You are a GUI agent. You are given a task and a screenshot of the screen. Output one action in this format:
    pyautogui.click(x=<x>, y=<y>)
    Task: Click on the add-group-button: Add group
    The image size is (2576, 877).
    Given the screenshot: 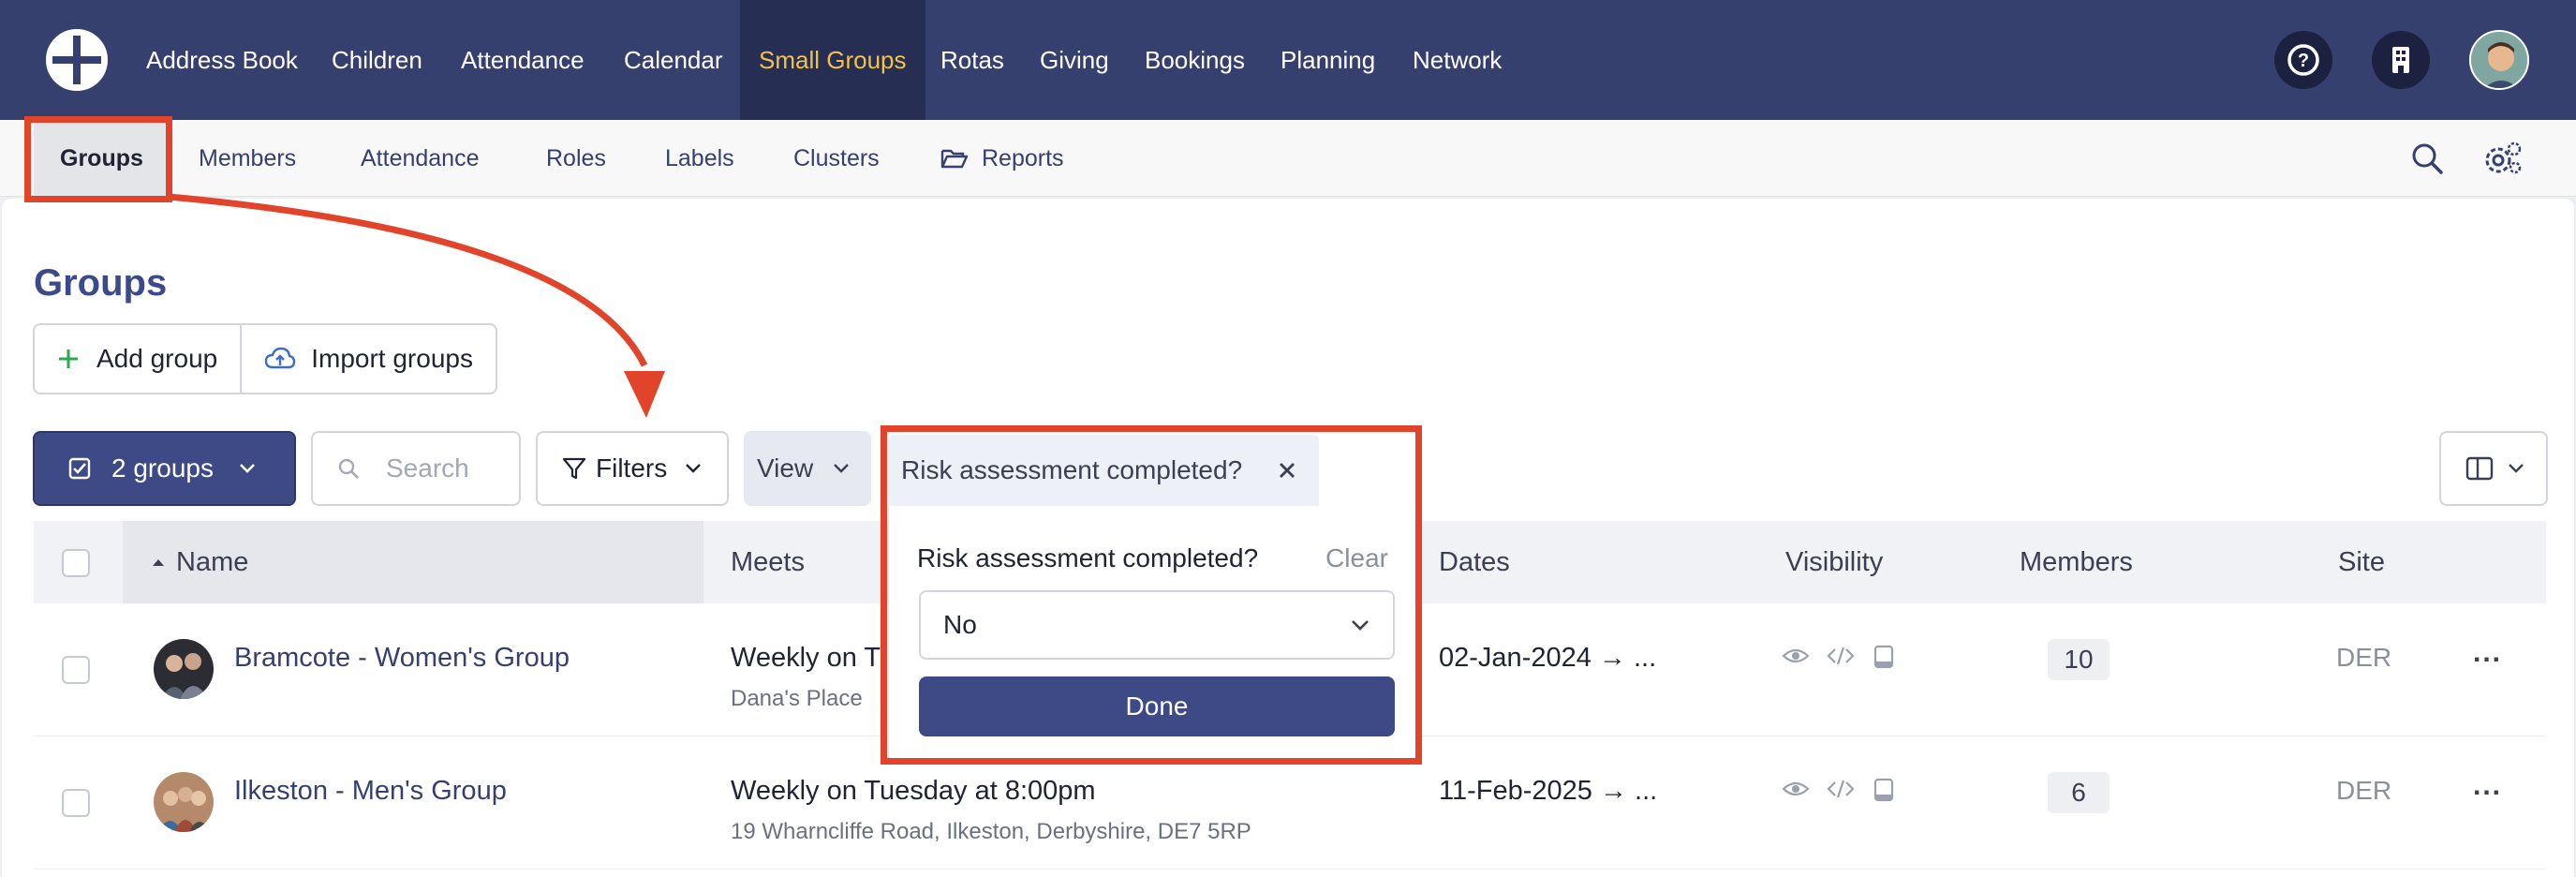 What is the action you would take?
    pyautogui.click(x=137, y=359)
    